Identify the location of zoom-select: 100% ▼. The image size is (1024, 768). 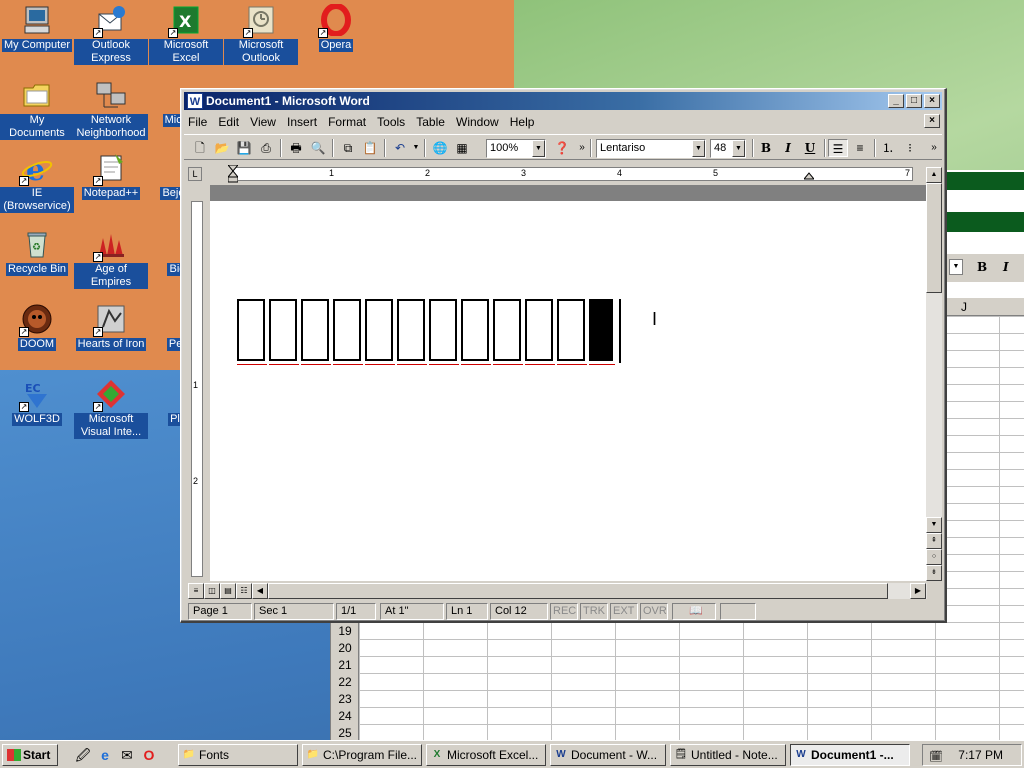
(516, 148).